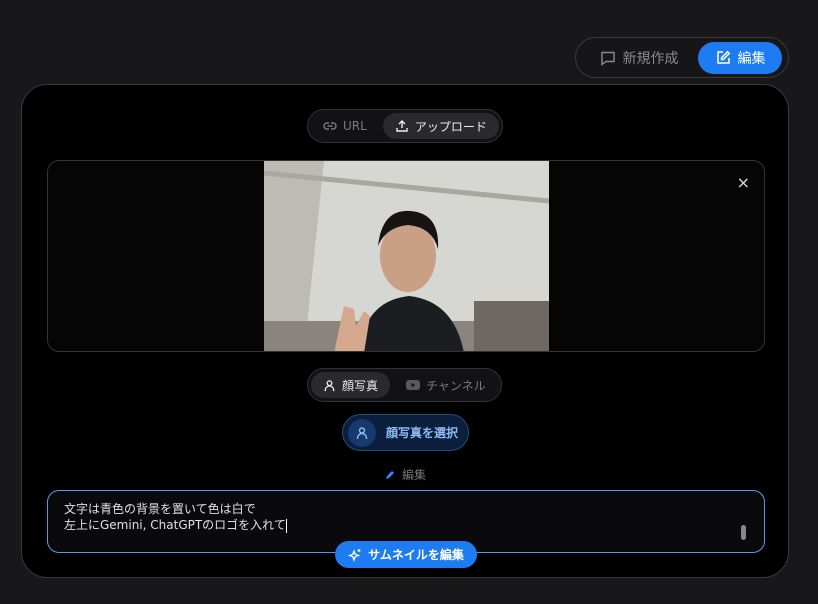 The width and height of the screenshot is (818, 604). What do you see at coordinates (402, 126) in the screenshot?
I see `upload-icon` at bounding box center [402, 126].